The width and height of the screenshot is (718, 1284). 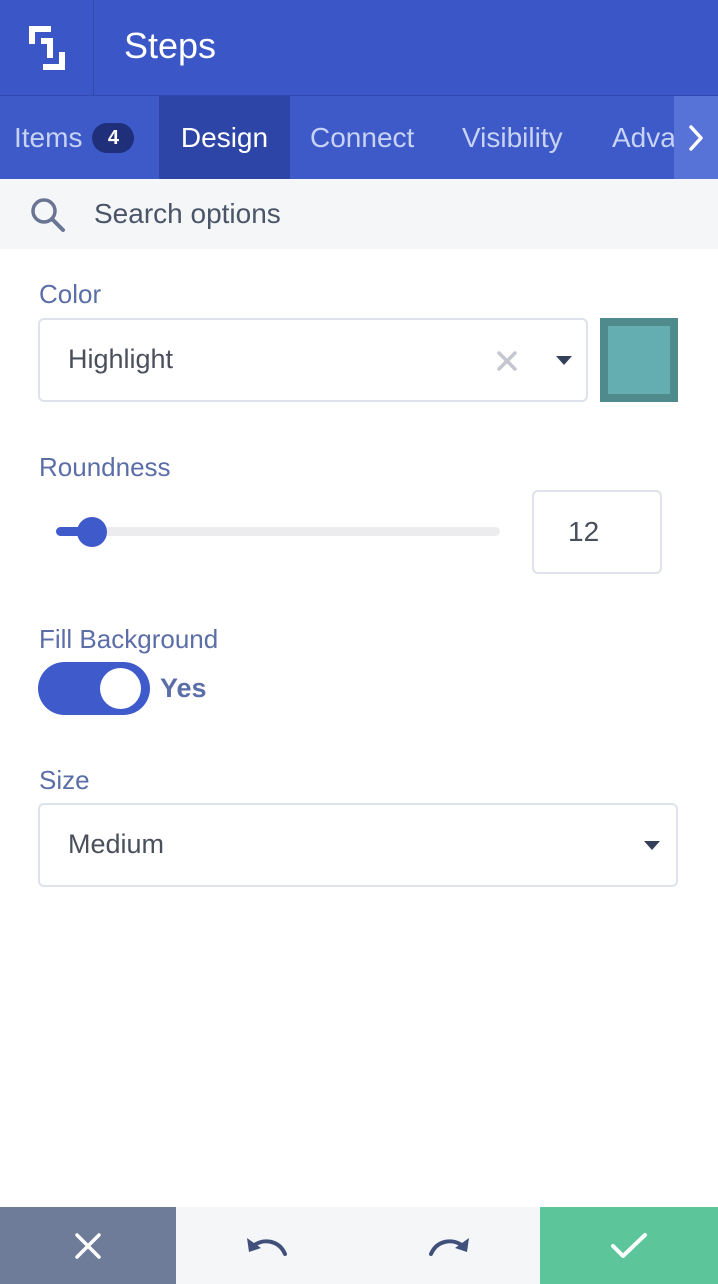 I want to click on tab-design: Design, so click(x=224, y=137).